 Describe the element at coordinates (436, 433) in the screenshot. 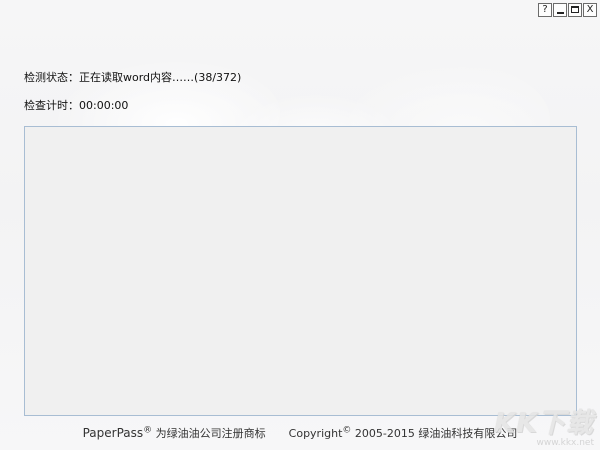

I see `copyright-text: 2005-2015 绿油油科技有限公司` at that location.